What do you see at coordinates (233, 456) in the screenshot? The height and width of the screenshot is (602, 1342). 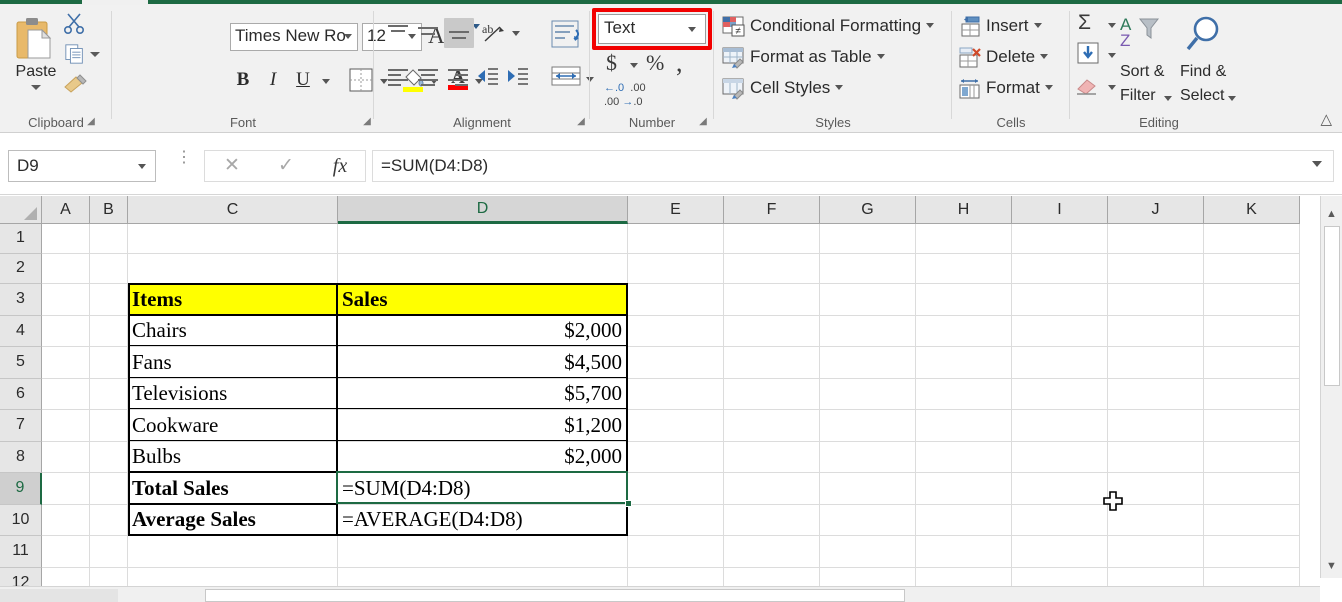 I see `cell-C8: Bulbs` at bounding box center [233, 456].